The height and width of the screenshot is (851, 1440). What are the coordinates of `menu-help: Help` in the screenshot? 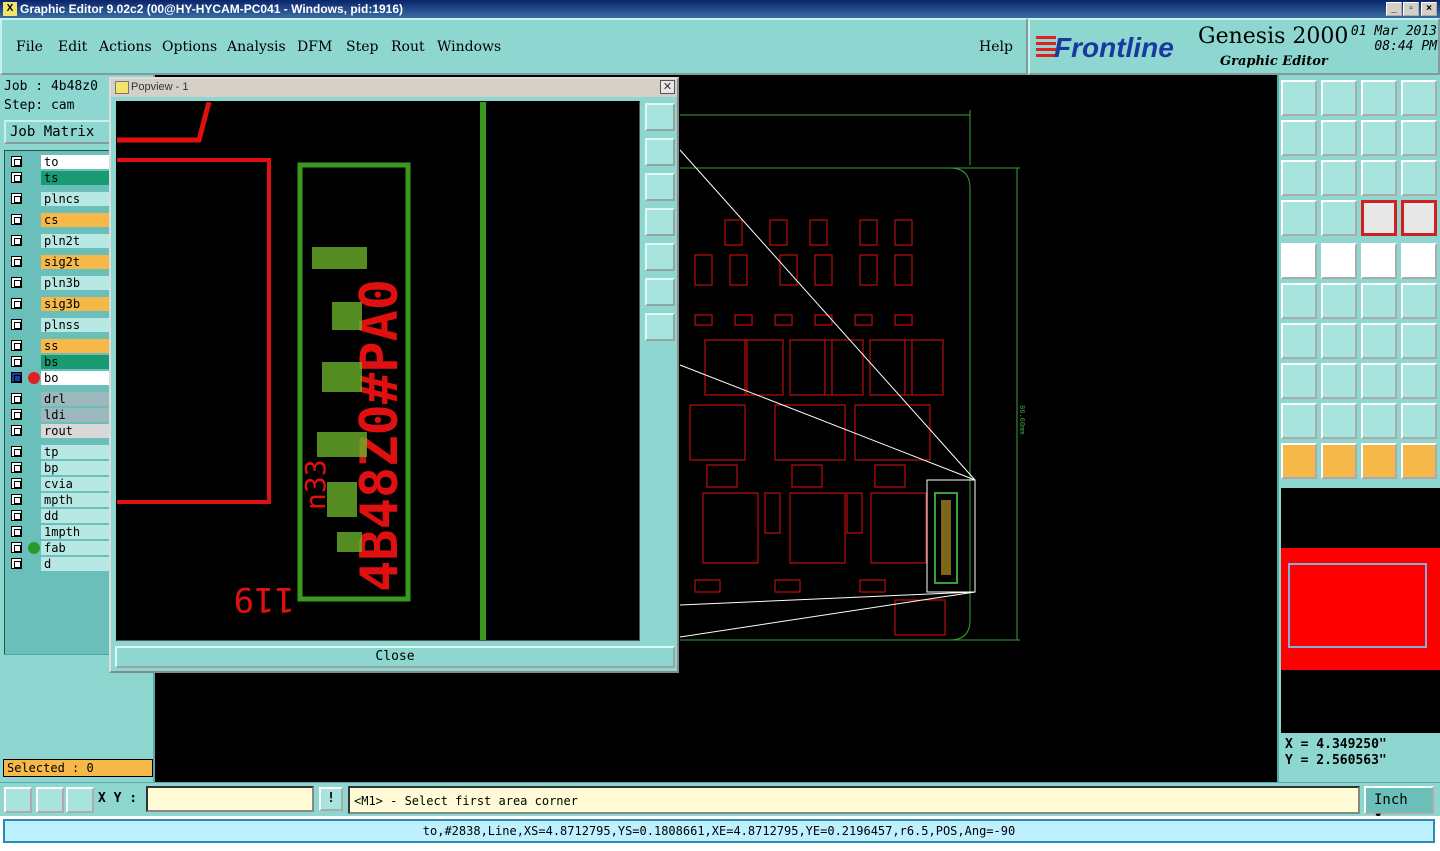 It's located at (996, 47).